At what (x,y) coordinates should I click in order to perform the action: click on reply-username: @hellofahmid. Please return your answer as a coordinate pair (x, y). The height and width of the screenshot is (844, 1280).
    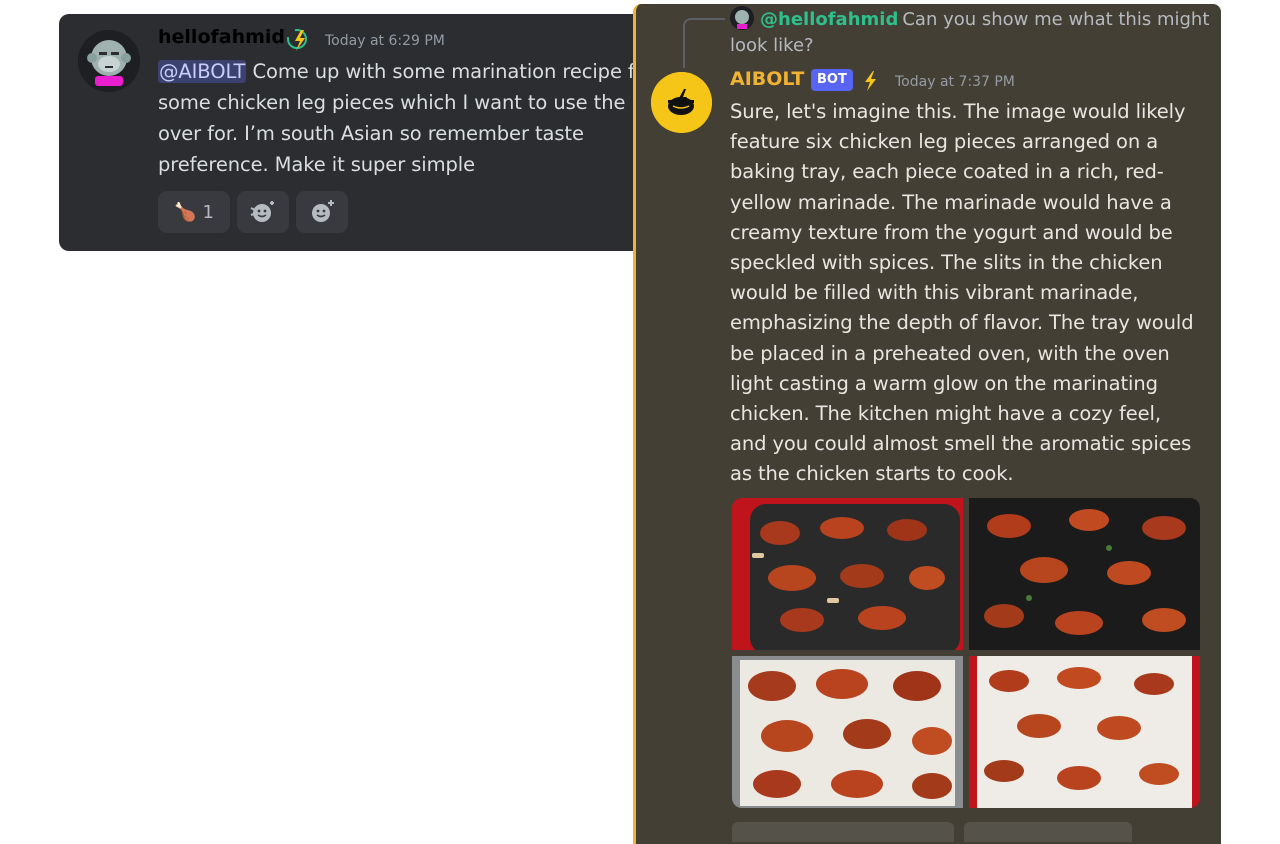
    Looking at the image, I should click on (829, 19).